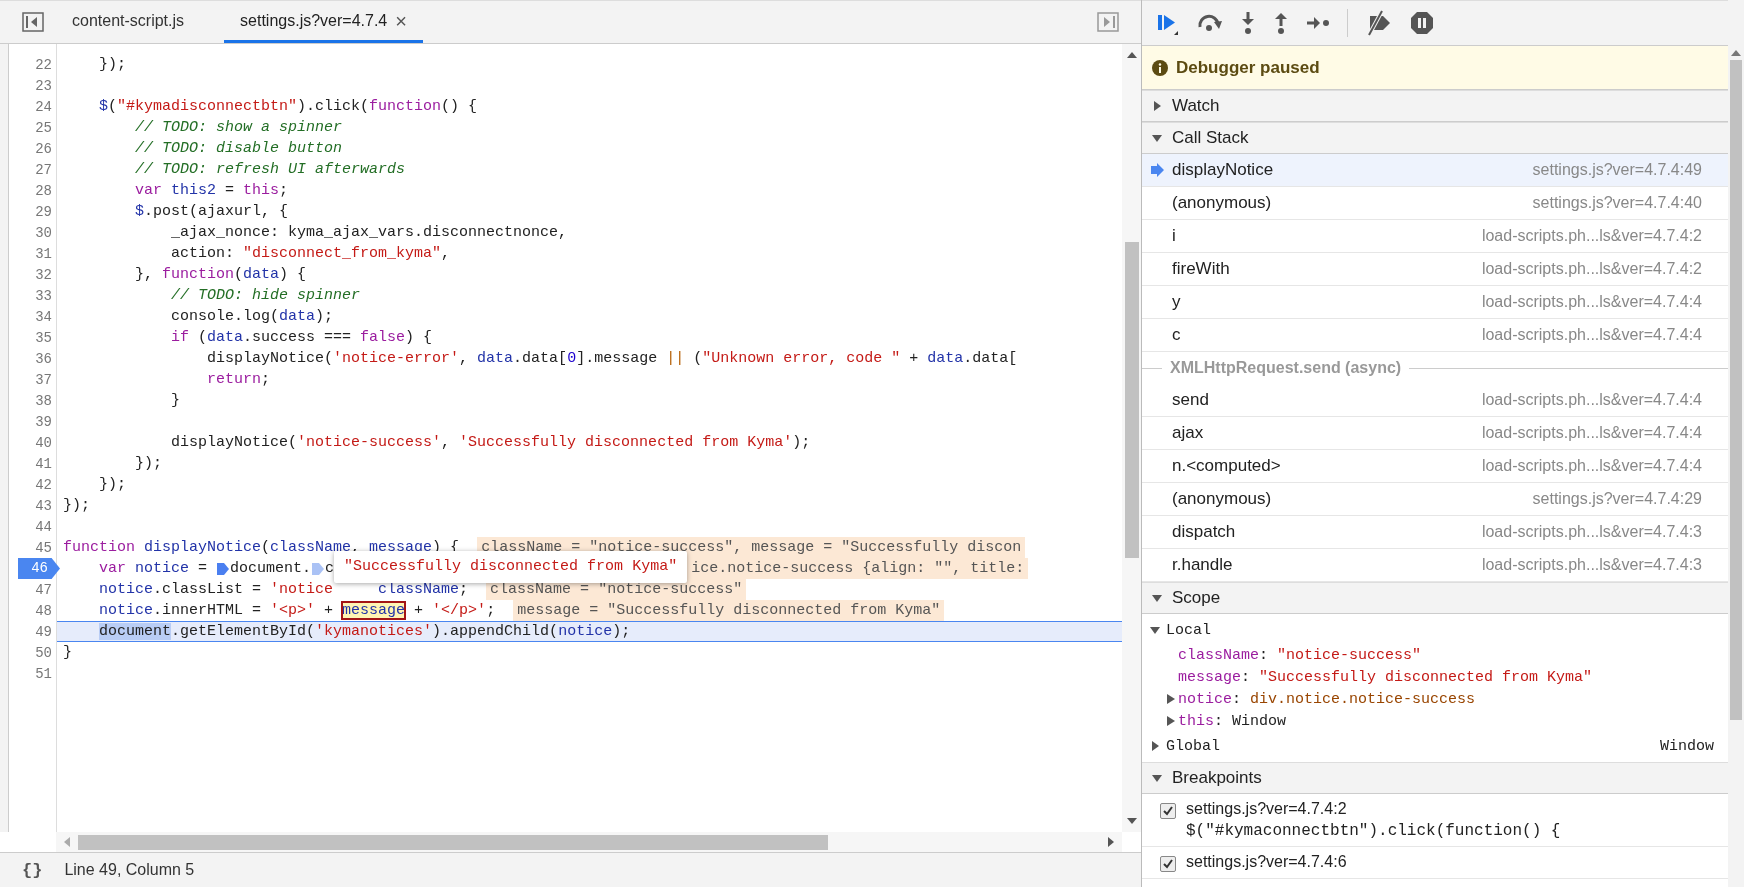  What do you see at coordinates (1435, 433) in the screenshot?
I see `call-frame: ajax load-scripts.ph...ls&ver=4.7.4:4` at bounding box center [1435, 433].